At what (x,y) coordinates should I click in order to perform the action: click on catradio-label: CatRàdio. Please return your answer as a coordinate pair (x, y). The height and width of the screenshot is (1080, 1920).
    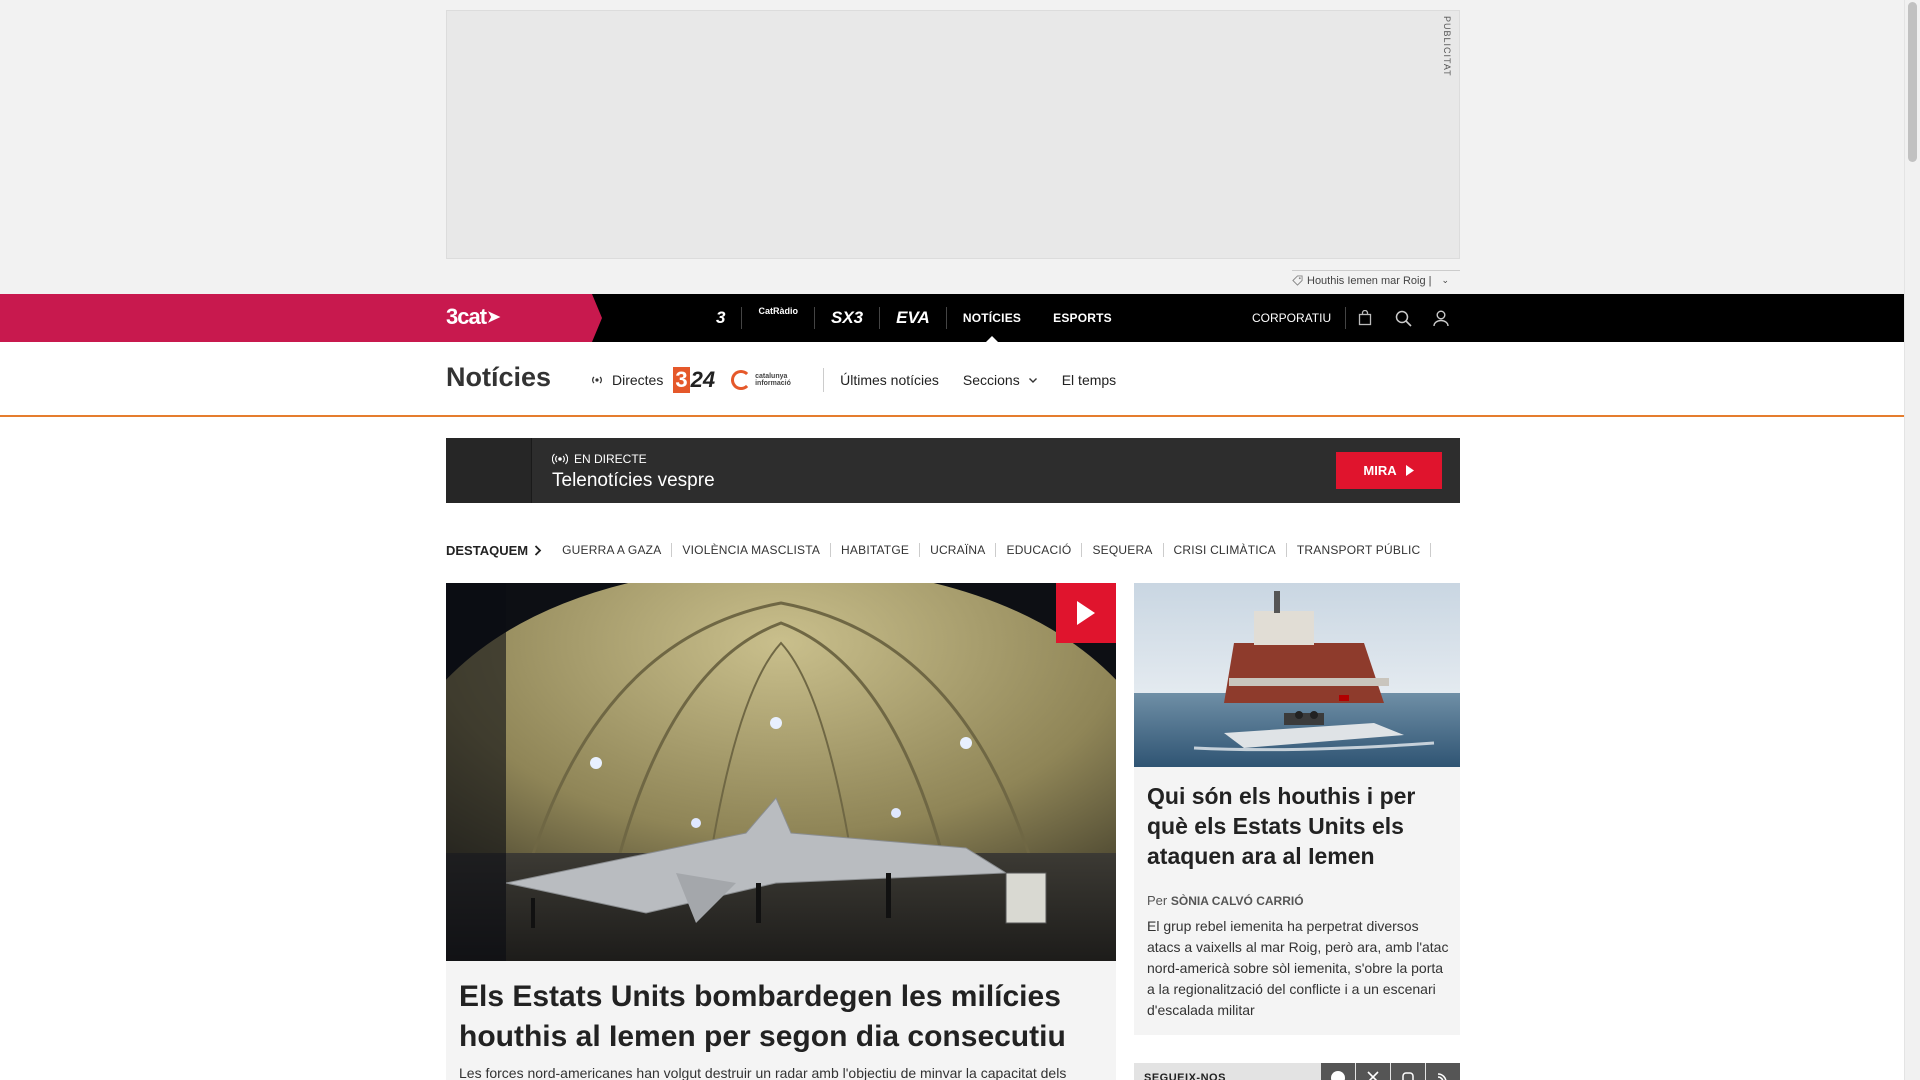
    Looking at the image, I should click on (778, 311).